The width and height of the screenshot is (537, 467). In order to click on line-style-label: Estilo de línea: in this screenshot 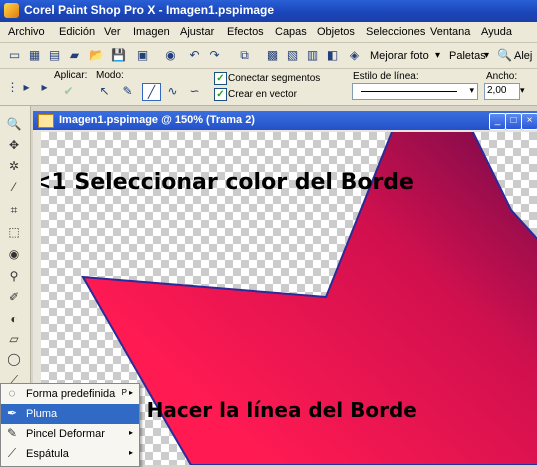, I will do `click(386, 76)`.